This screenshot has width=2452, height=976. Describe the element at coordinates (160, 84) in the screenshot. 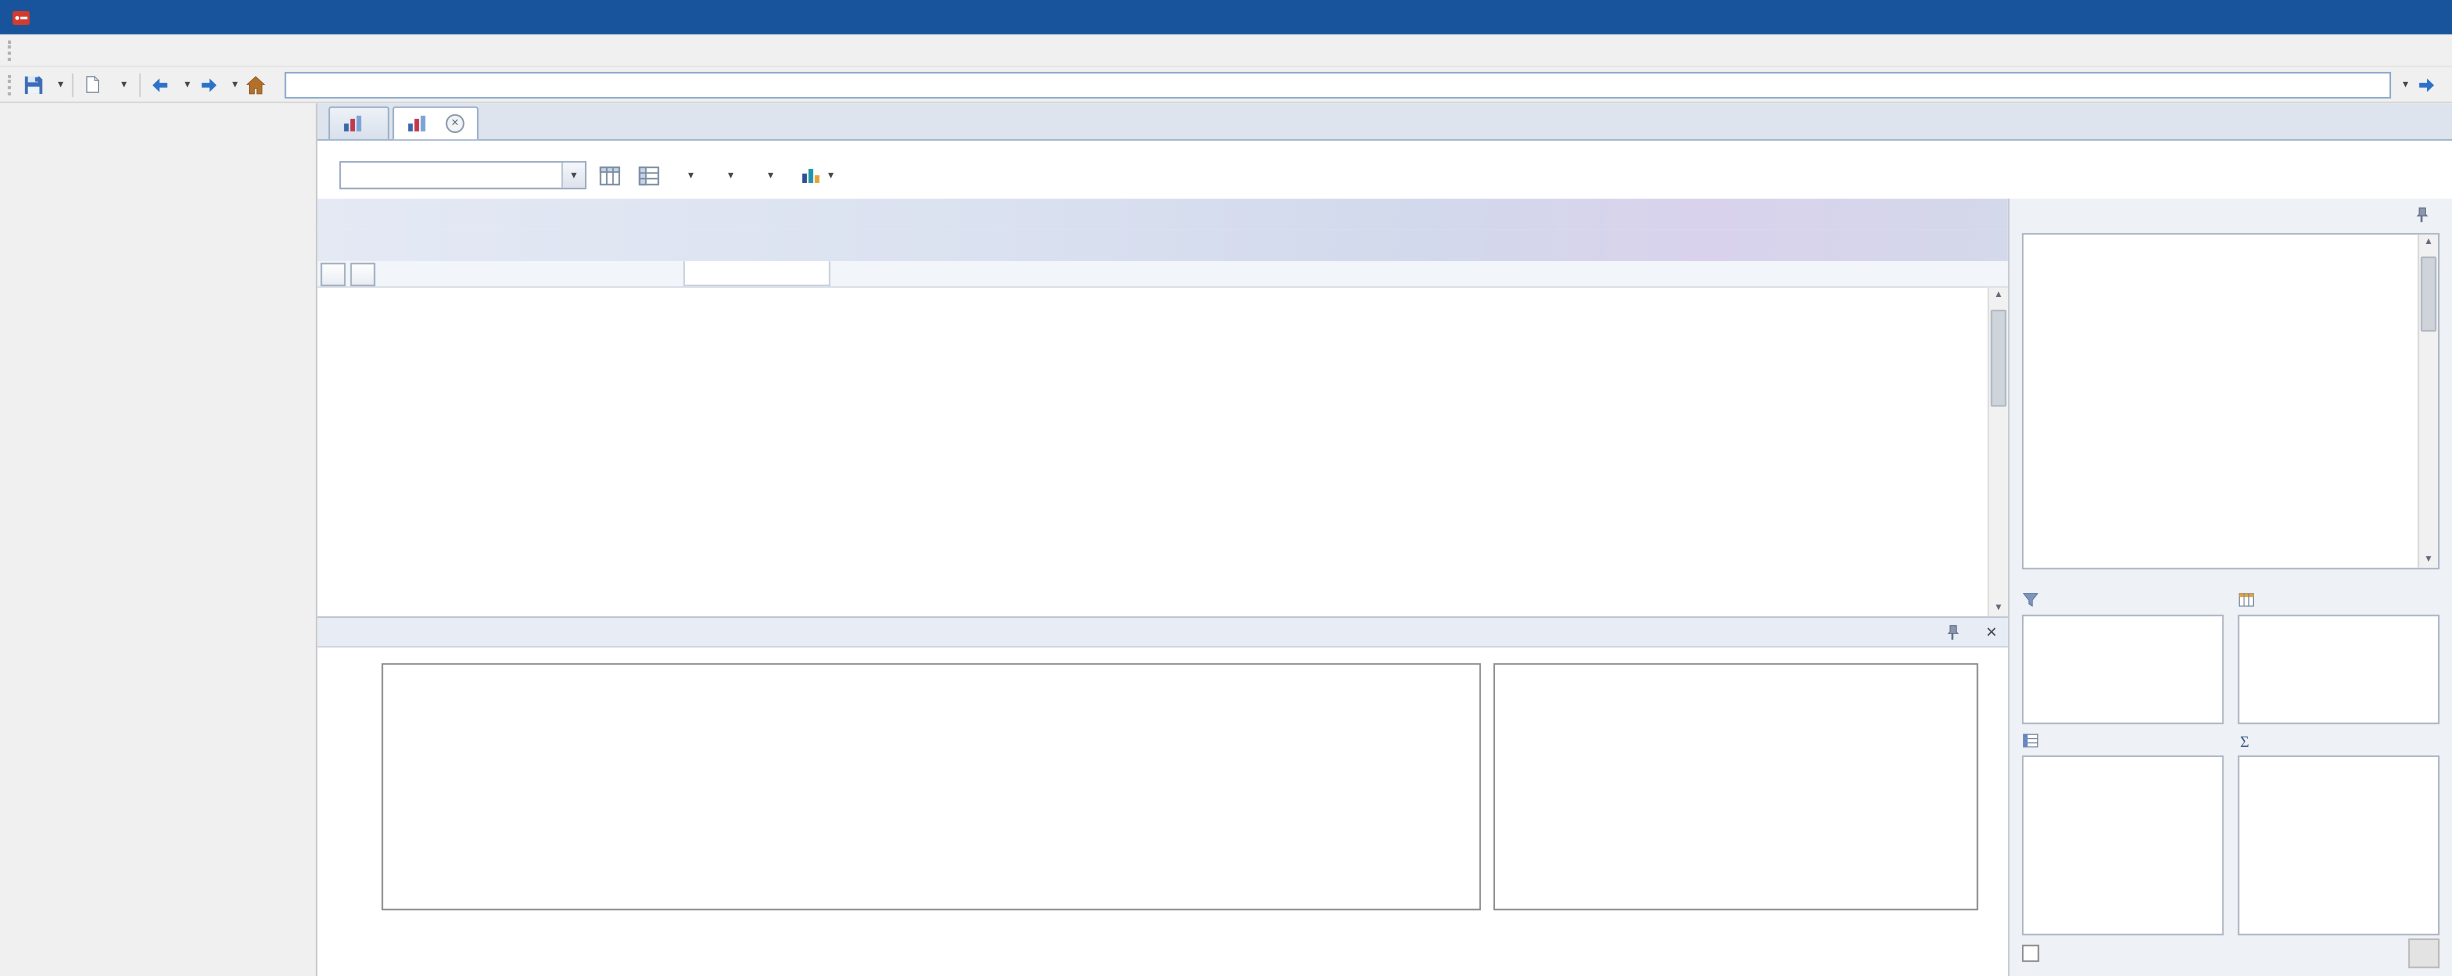

I see `back-arrow-icon` at that location.